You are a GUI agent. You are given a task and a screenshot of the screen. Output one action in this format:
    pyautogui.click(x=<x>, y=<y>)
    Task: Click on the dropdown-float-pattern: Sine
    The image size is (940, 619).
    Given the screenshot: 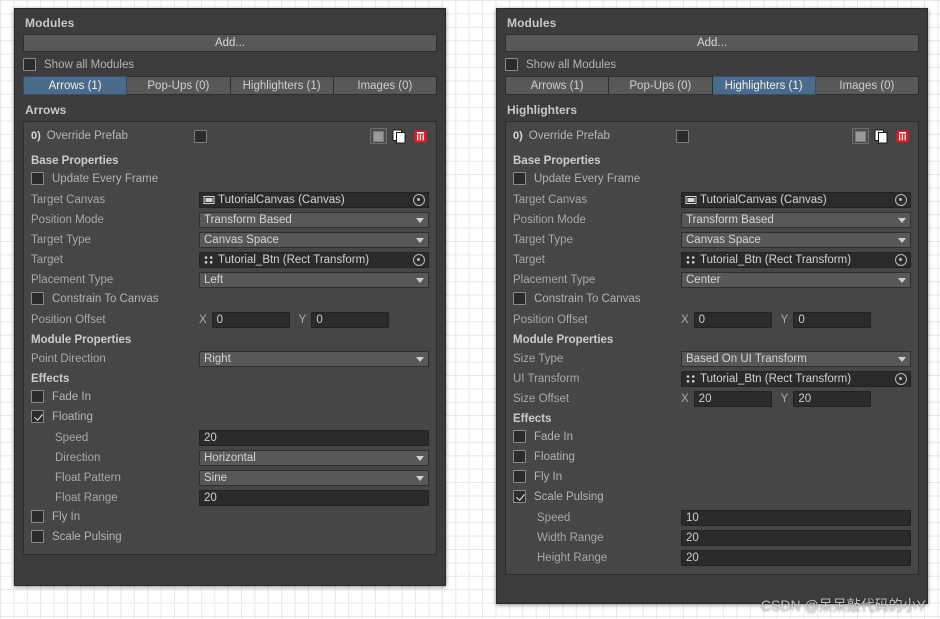 What is the action you would take?
    pyautogui.click(x=314, y=478)
    